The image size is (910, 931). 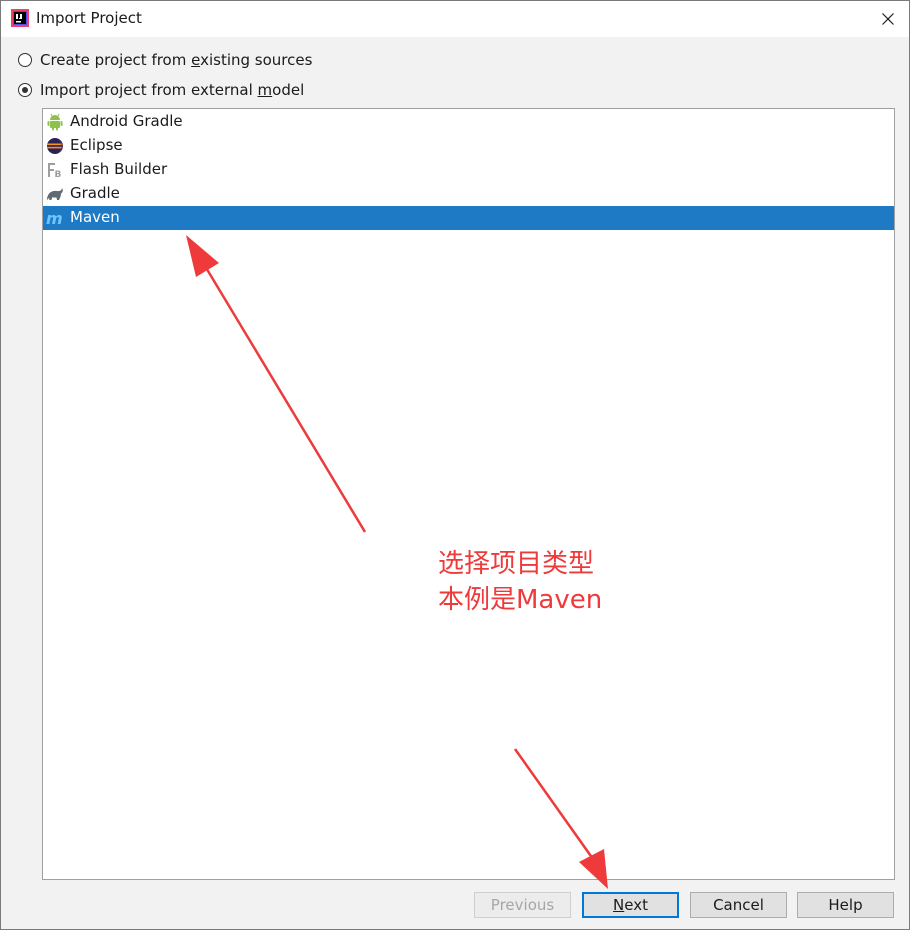 What do you see at coordinates (95, 193) in the screenshot?
I see `list-item-label: Gradle` at bounding box center [95, 193].